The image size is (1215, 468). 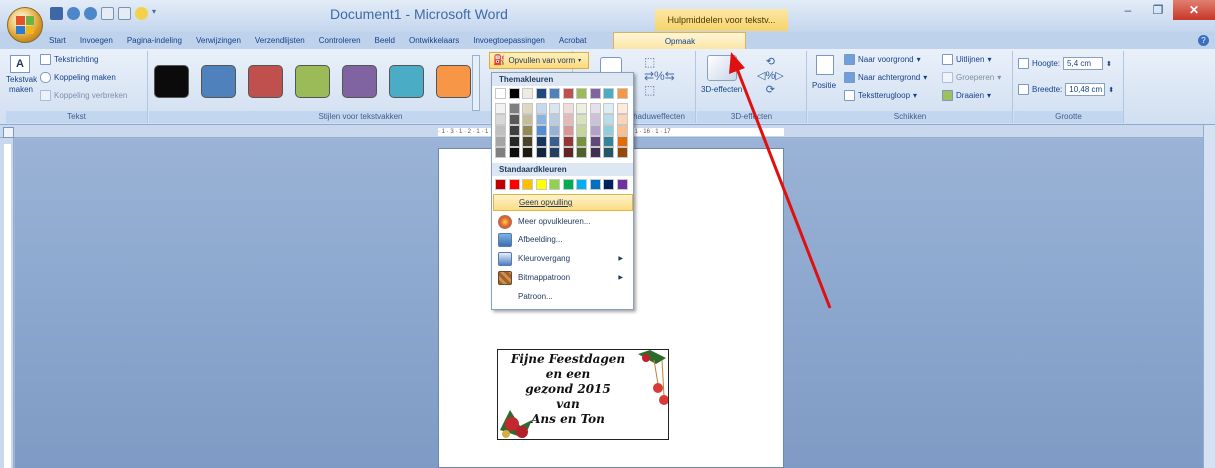 I want to click on breedte-spinner-icon: ⬍, so click(x=1111, y=90).